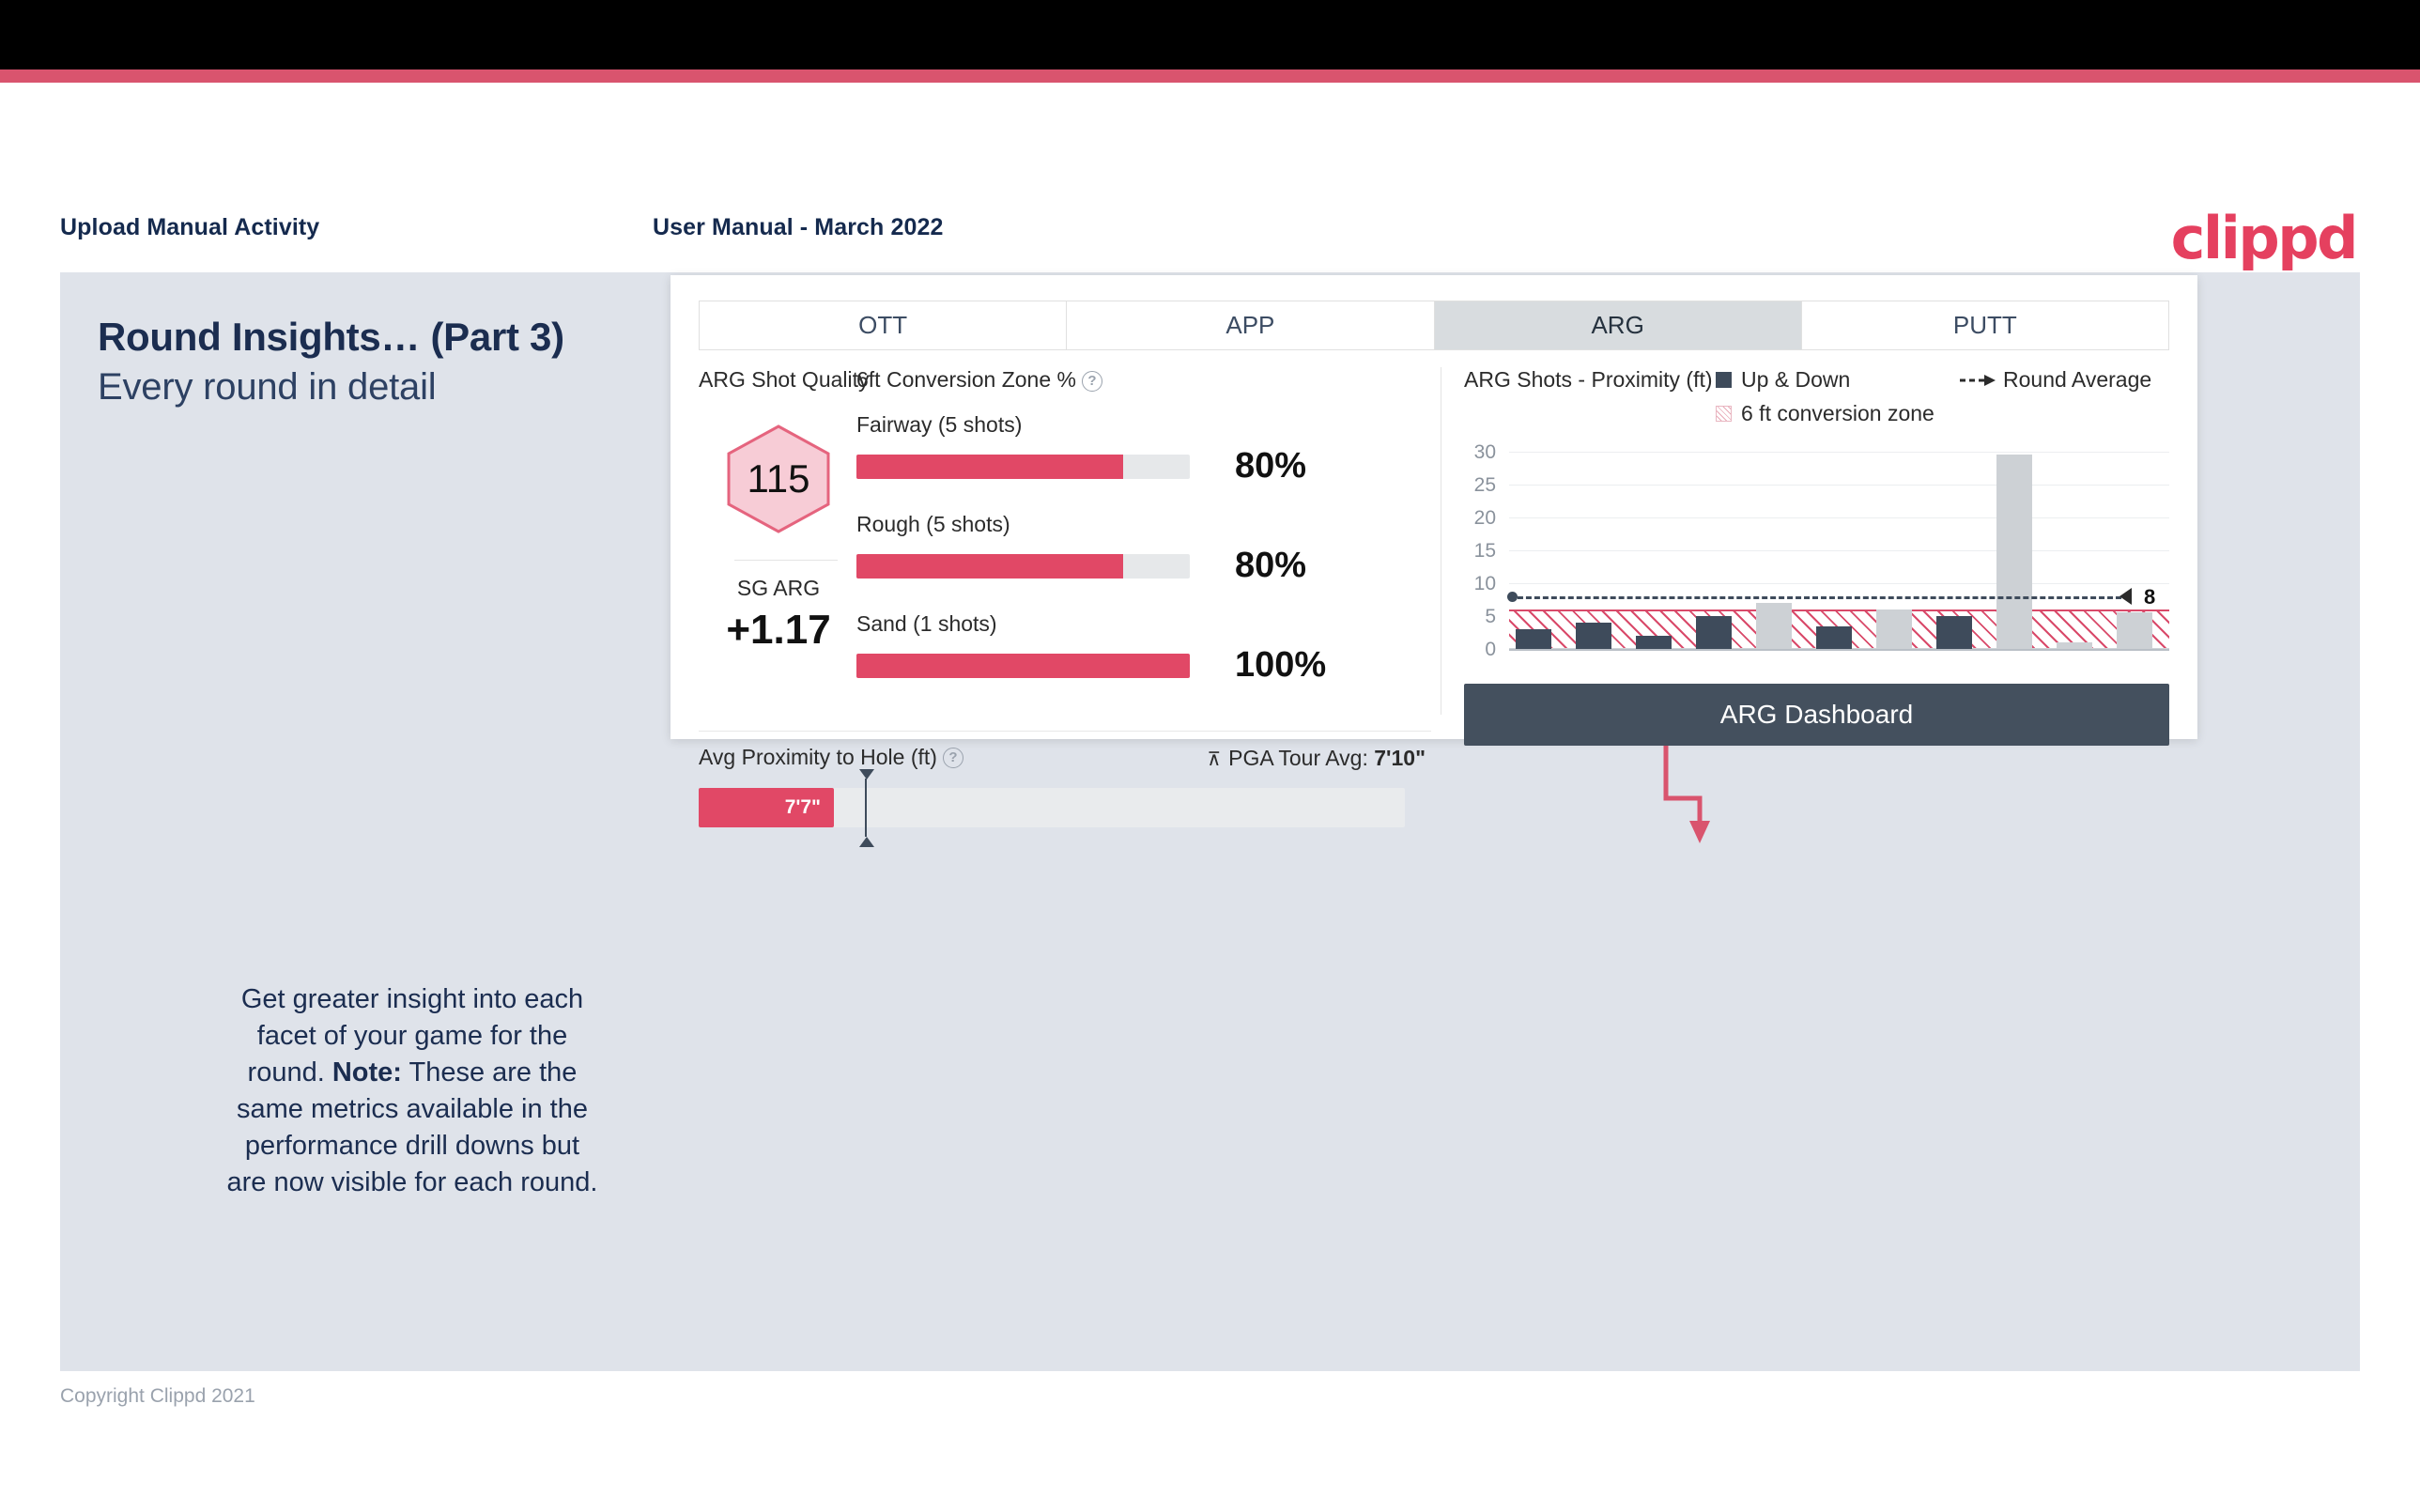 Image resolution: width=2420 pixels, height=1512 pixels. Describe the element at coordinates (1984, 325) in the screenshot. I see `tab-putt: PUTT` at that location.